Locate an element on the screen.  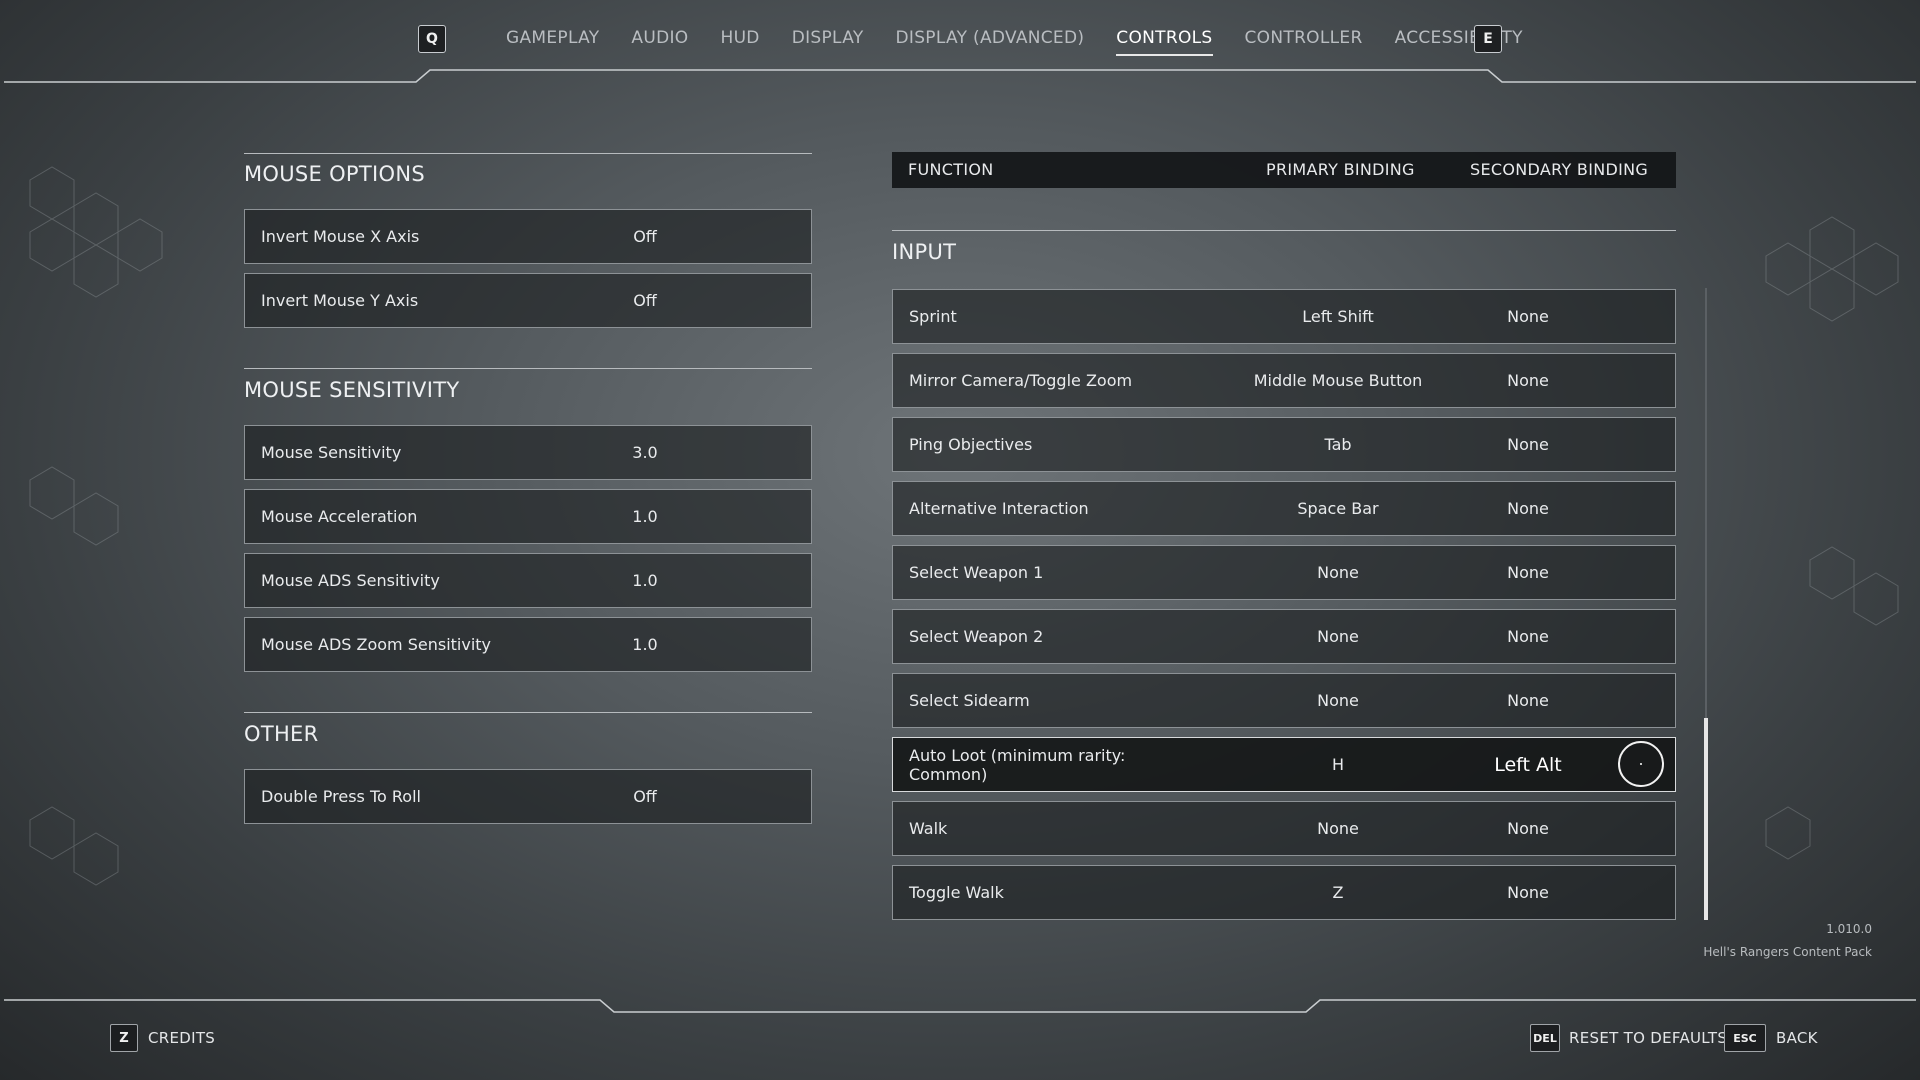
version-label: 1.010.0 is located at coordinates (1849, 929).